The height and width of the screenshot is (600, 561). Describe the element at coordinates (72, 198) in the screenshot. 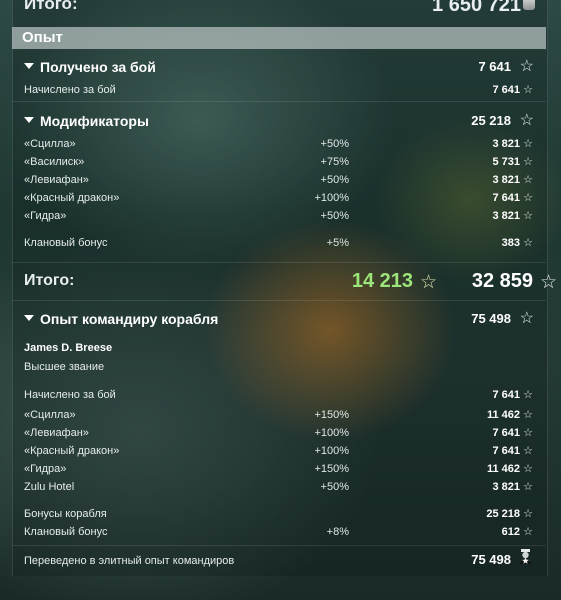

I see `modifier-name: «Красный дракон»` at that location.